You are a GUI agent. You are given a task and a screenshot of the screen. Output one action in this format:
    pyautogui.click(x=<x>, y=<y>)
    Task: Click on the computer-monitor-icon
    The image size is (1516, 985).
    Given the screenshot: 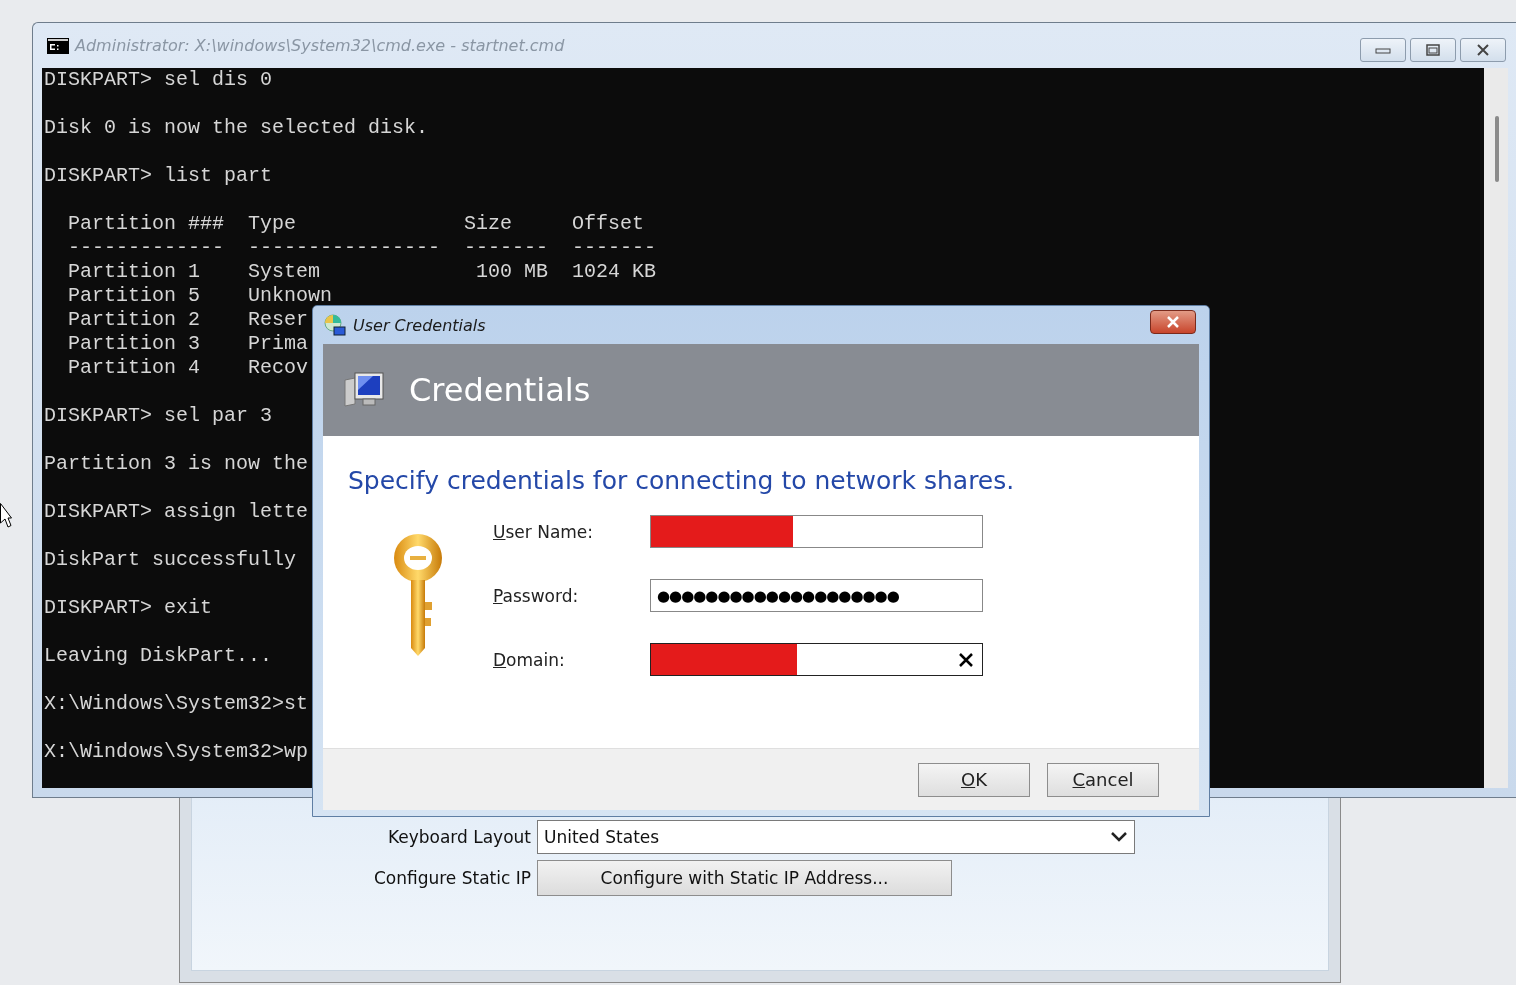 What is the action you would take?
    pyautogui.click(x=365, y=390)
    